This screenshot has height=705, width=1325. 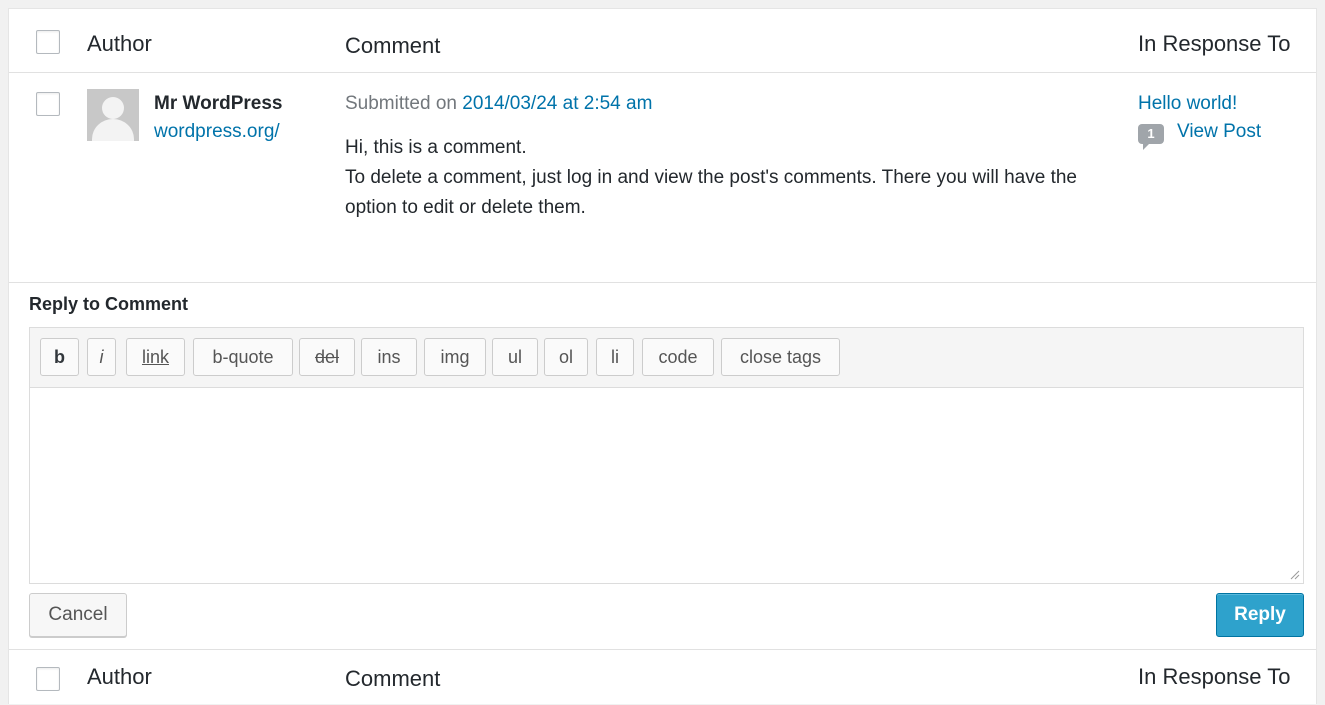 What do you see at coordinates (1187, 104) in the screenshot?
I see `post-title-link: Hello world!` at bounding box center [1187, 104].